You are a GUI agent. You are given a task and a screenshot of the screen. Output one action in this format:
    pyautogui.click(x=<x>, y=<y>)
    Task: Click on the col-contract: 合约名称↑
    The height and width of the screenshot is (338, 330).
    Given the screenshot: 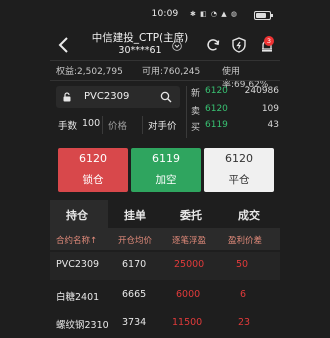 What is the action you would take?
    pyautogui.click(x=76, y=240)
    